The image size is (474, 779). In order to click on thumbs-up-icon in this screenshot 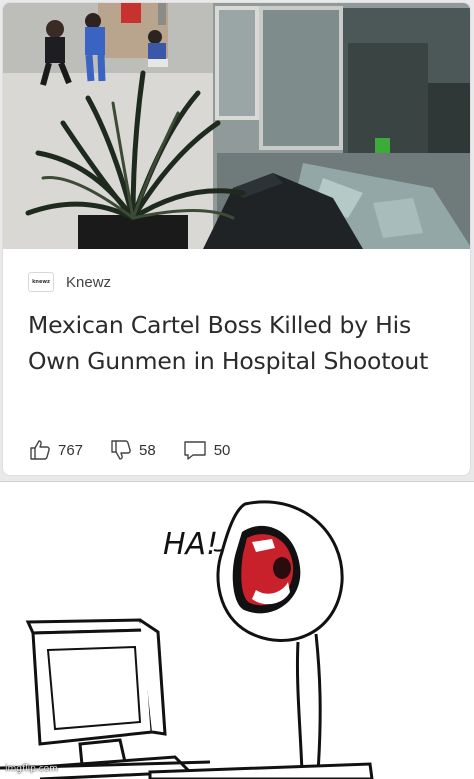, I will do `click(40, 450)`.